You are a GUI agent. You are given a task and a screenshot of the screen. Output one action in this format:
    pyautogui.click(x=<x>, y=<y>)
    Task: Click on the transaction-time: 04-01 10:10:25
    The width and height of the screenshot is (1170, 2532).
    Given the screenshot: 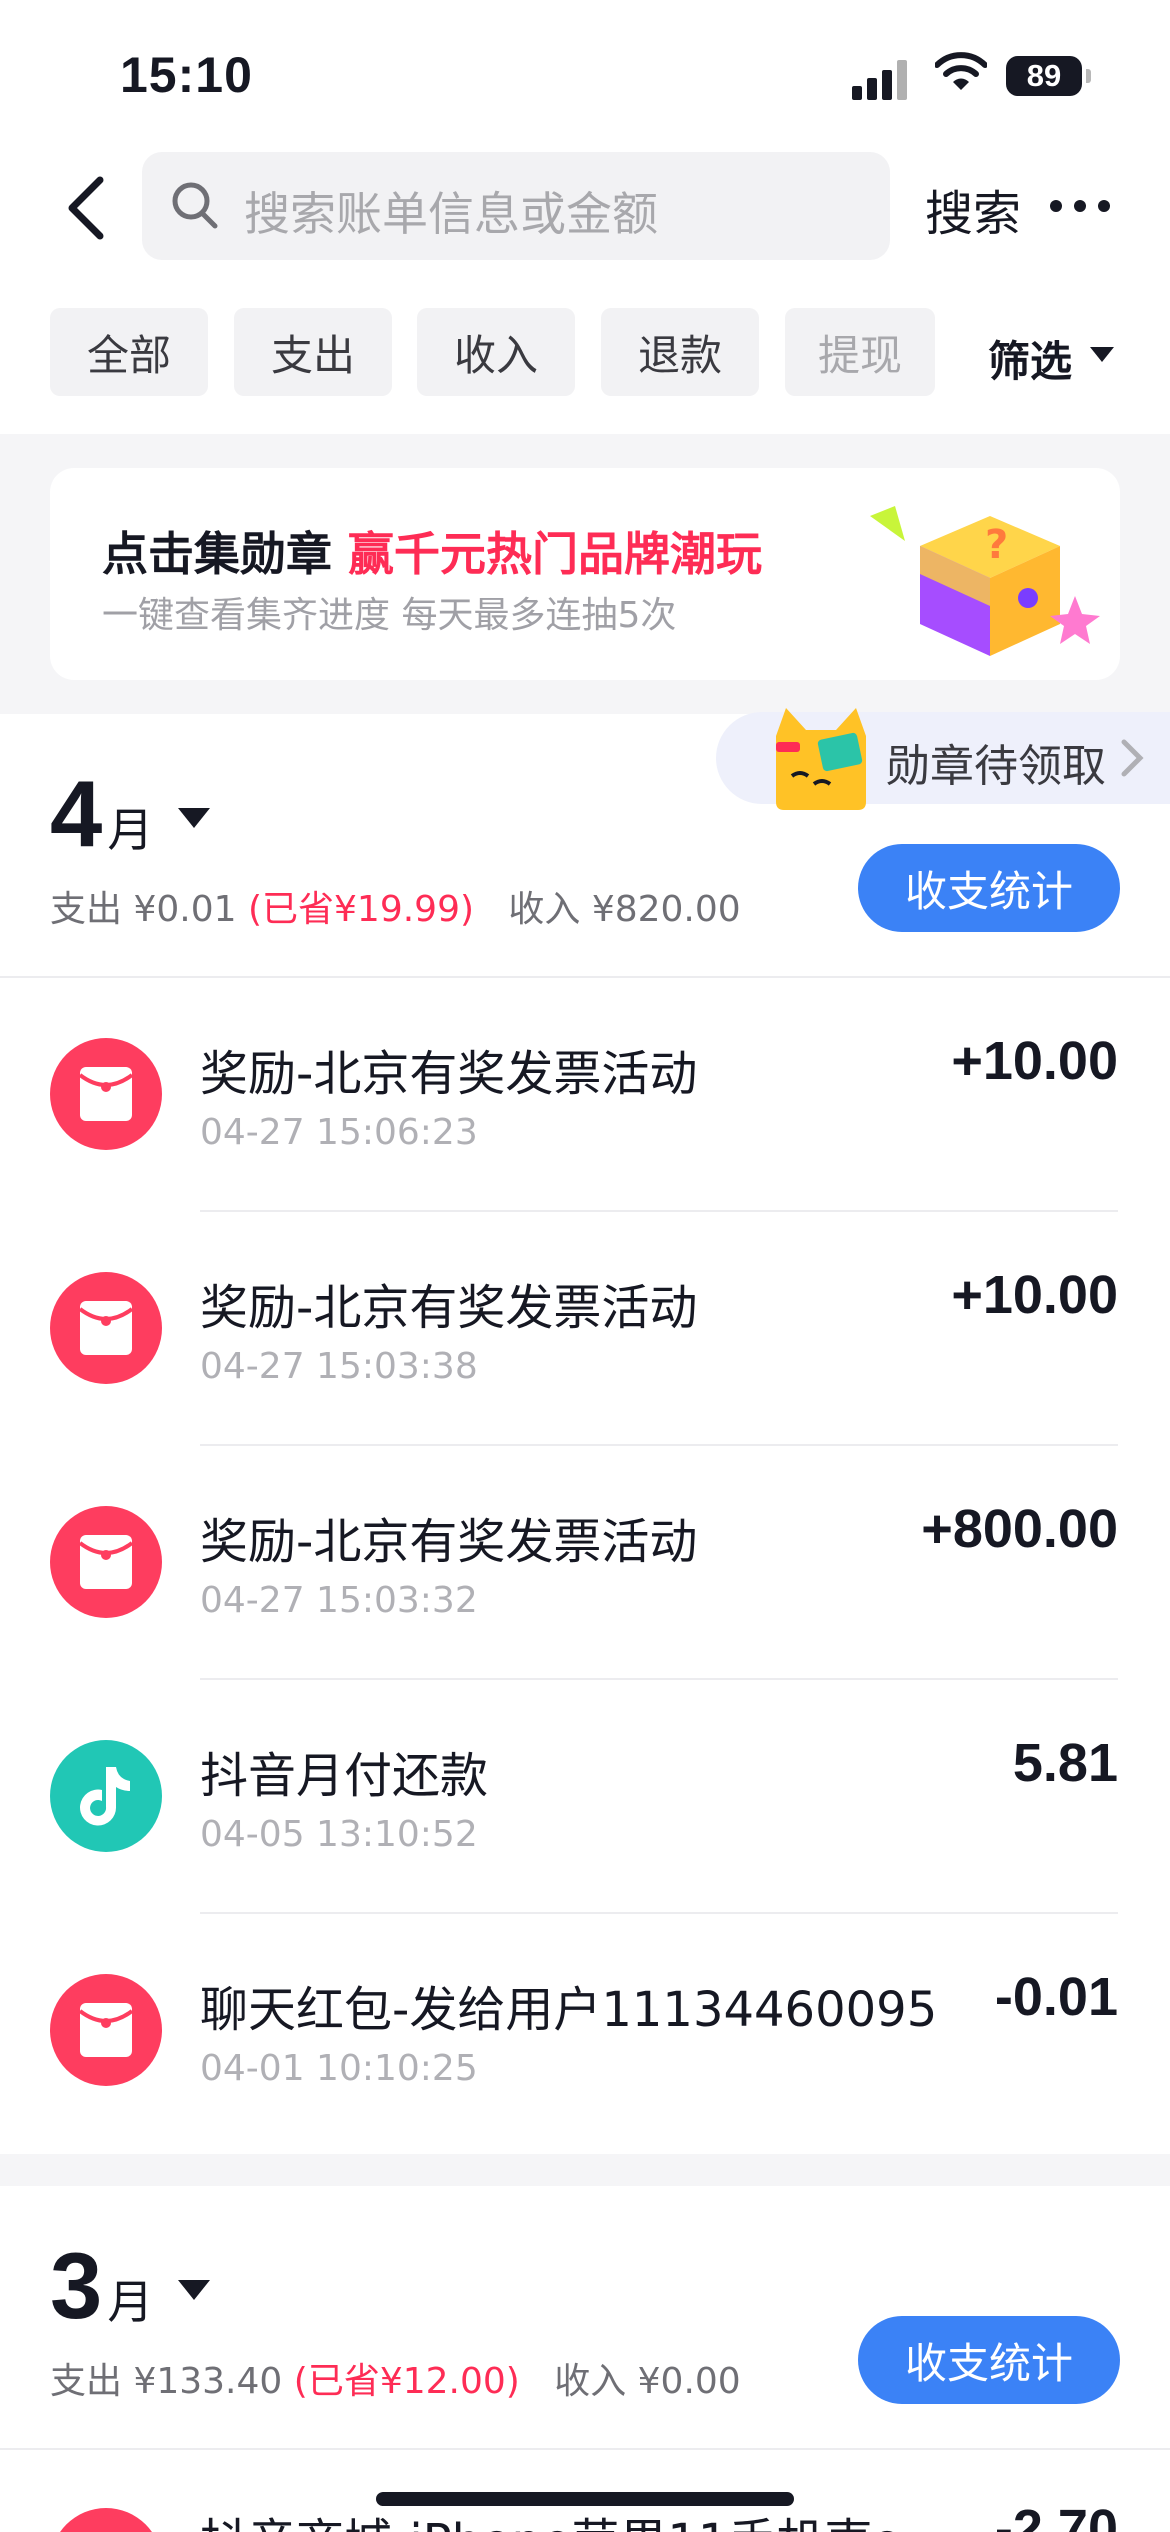 What is the action you would take?
    pyautogui.click(x=339, y=2068)
    